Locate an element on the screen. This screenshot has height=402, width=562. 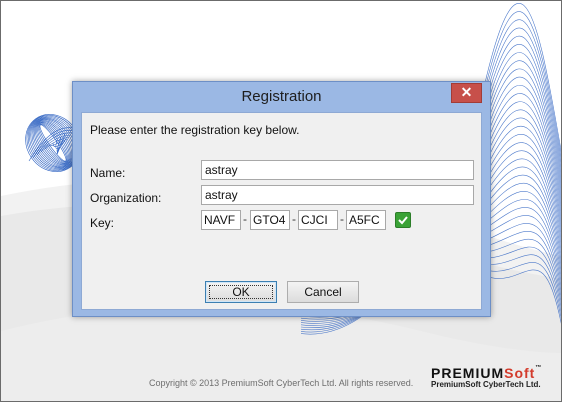
name-field: astray is located at coordinates (337, 170).